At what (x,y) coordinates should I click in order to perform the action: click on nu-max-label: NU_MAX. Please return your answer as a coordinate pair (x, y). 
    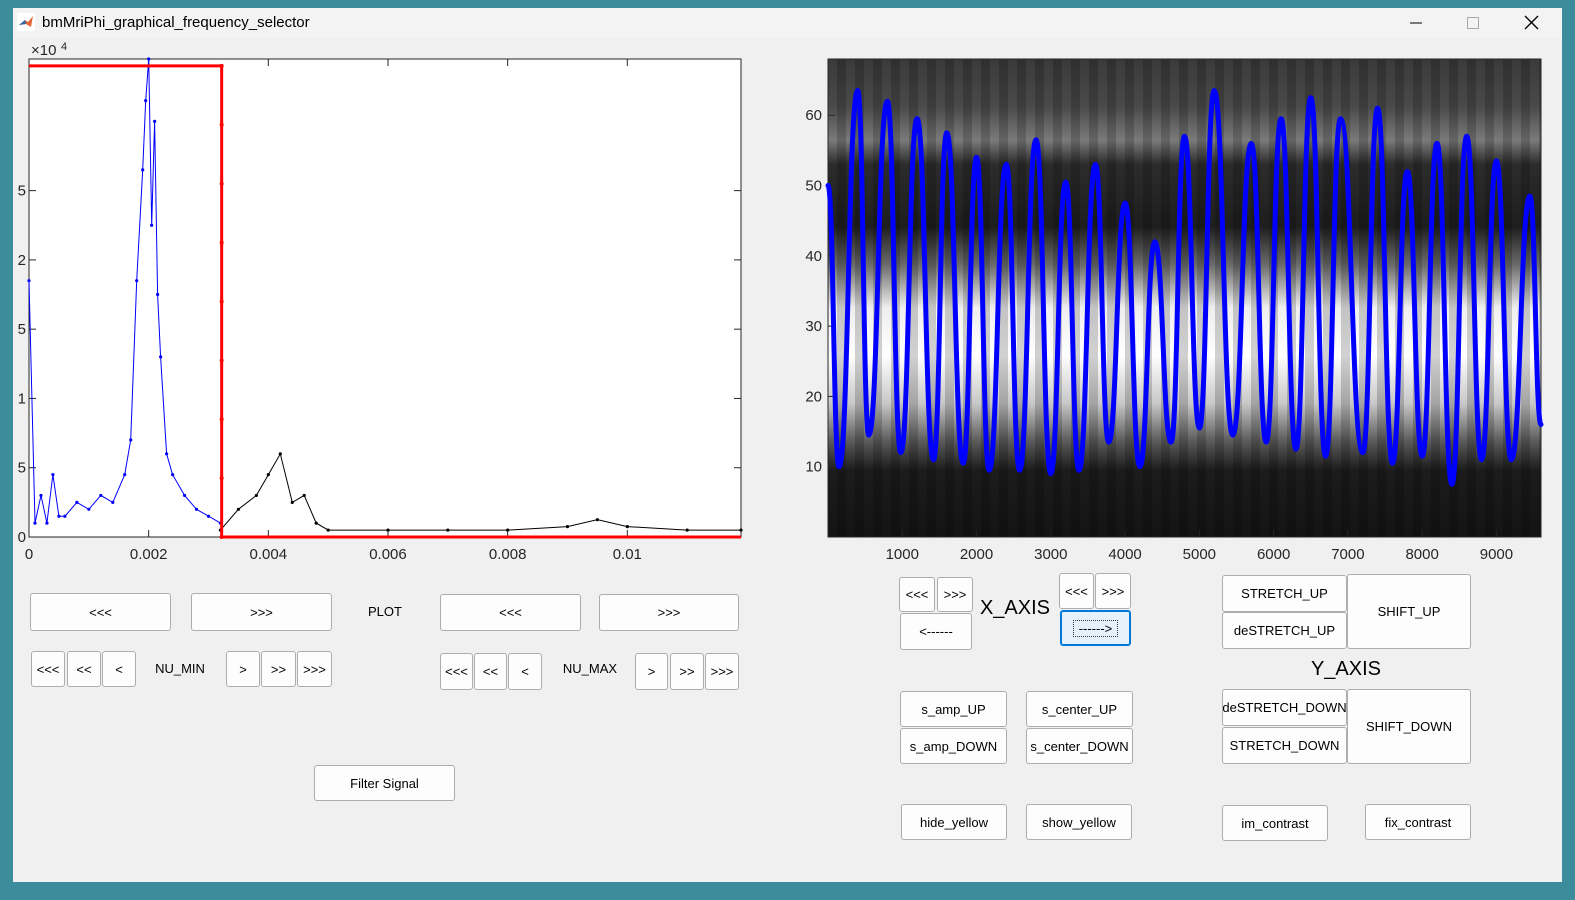
    Looking at the image, I should click on (590, 668).